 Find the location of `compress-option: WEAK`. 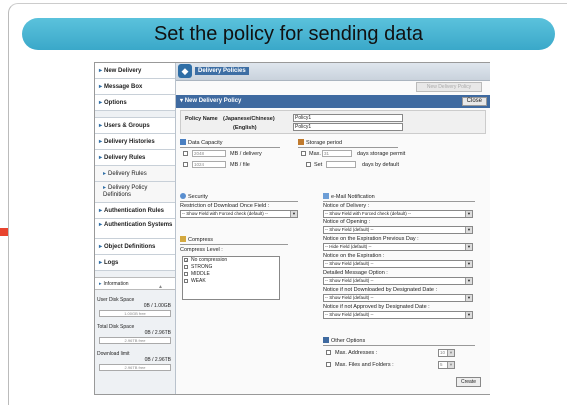

compress-option: WEAK is located at coordinates (231, 281).